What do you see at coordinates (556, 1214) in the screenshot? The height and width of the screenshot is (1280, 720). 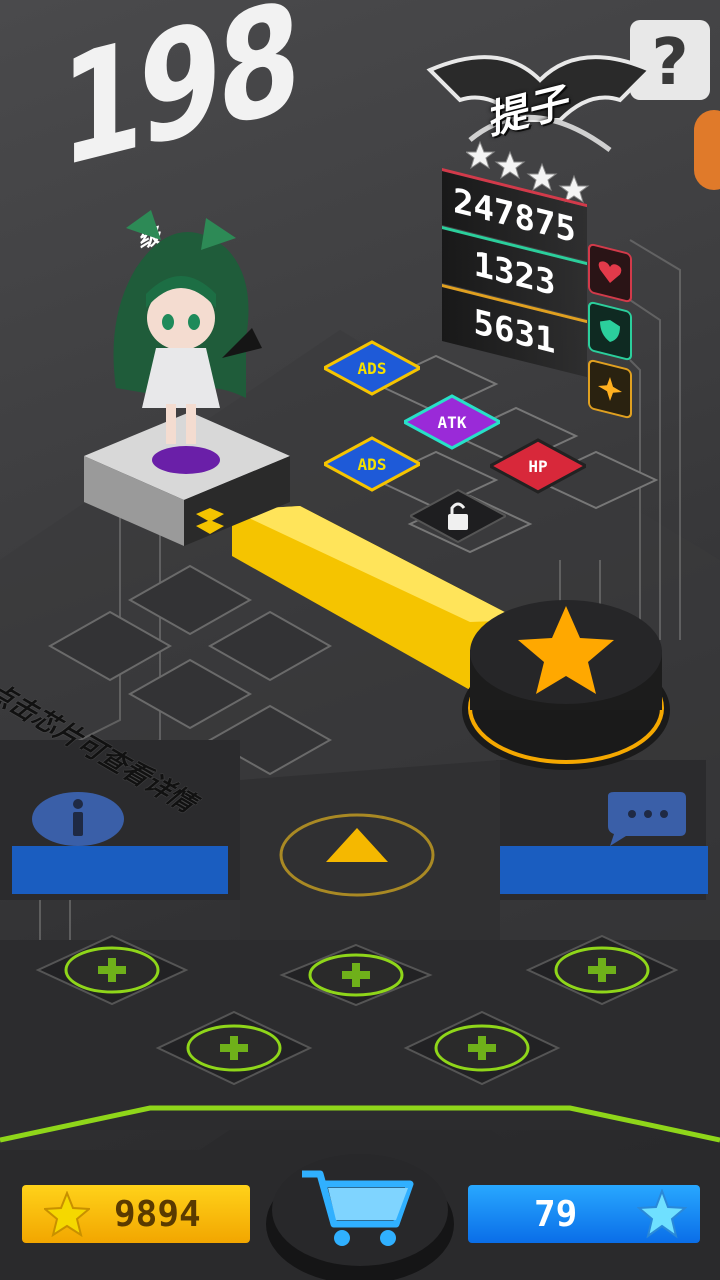 I see `gem-amount: 79` at bounding box center [556, 1214].